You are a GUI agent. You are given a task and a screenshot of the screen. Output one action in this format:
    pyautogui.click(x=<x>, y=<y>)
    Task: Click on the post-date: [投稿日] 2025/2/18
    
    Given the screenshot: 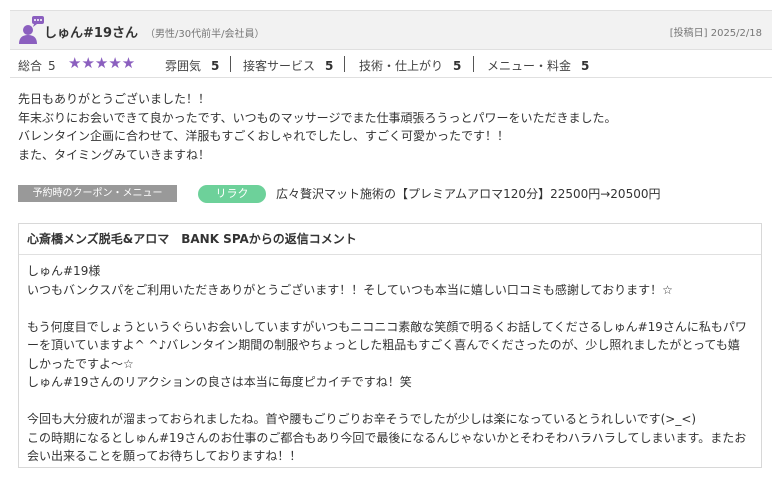 What is the action you would take?
    pyautogui.click(x=715, y=33)
    